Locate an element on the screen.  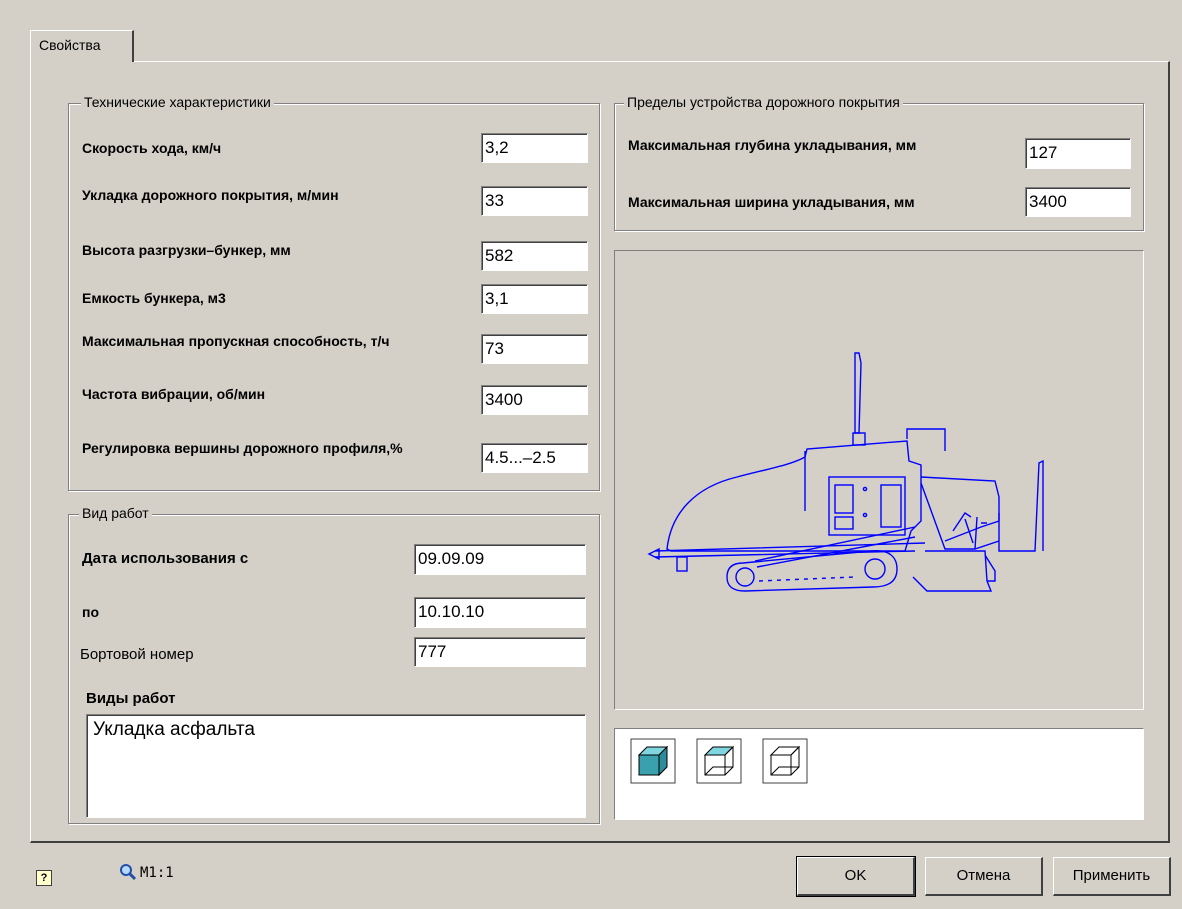
date-from-label: Дата использования с is located at coordinates (165, 558).